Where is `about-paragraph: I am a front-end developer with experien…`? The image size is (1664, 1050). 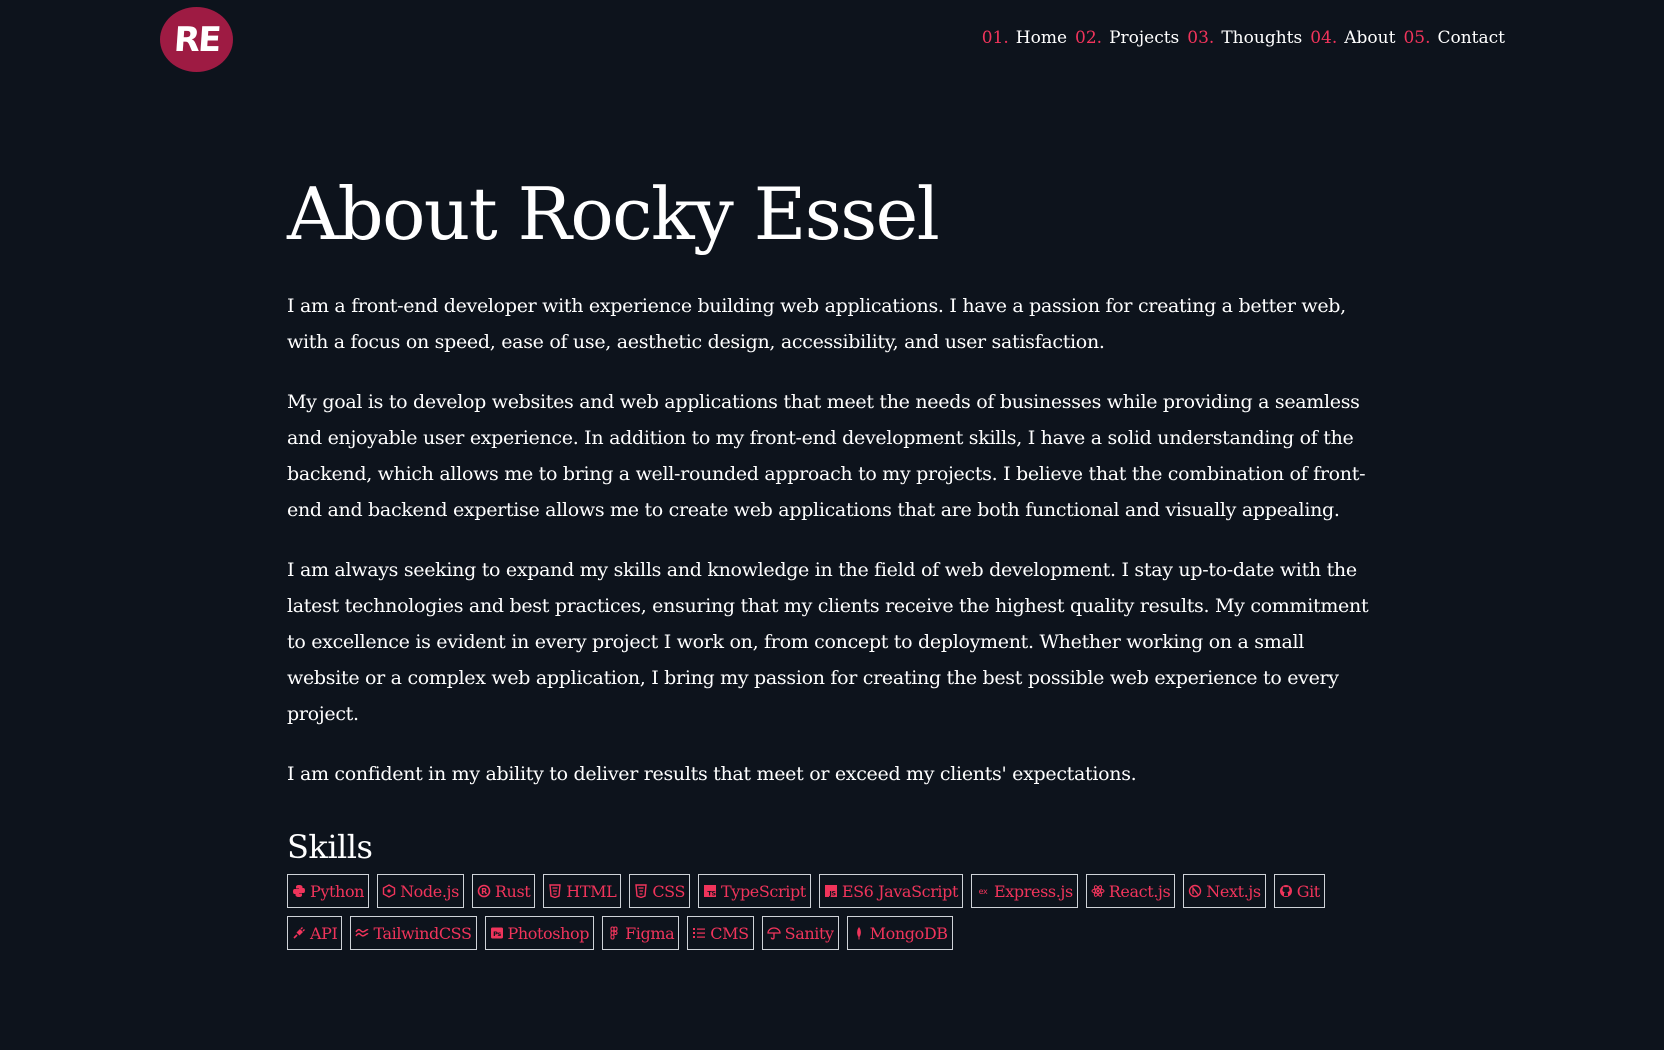
about-paragraph: I am a front-end developer with experien… is located at coordinates (816, 324).